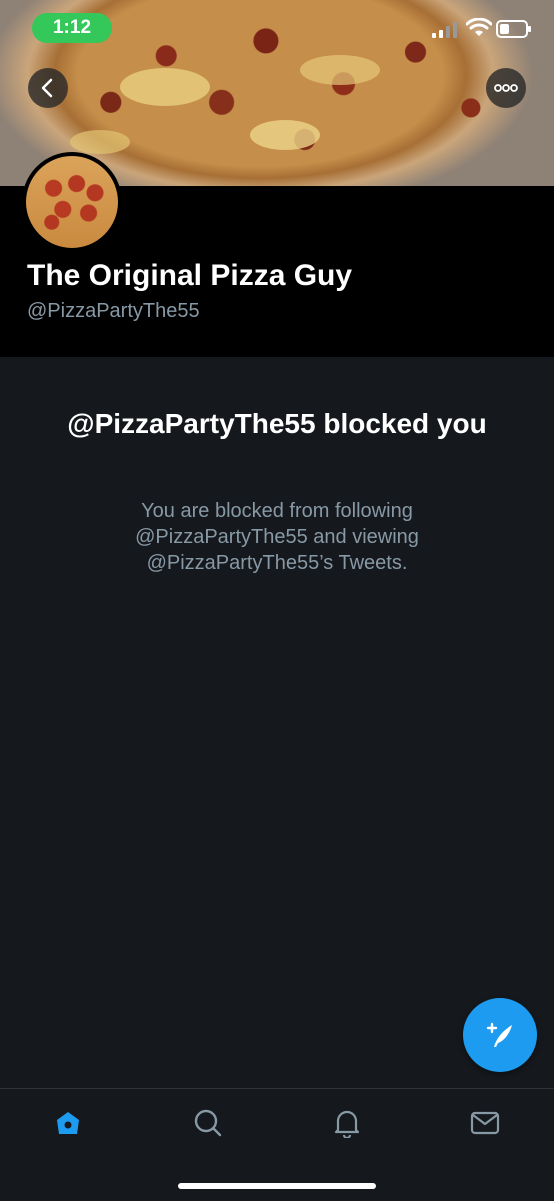  I want to click on more-options-button, so click(506, 88).